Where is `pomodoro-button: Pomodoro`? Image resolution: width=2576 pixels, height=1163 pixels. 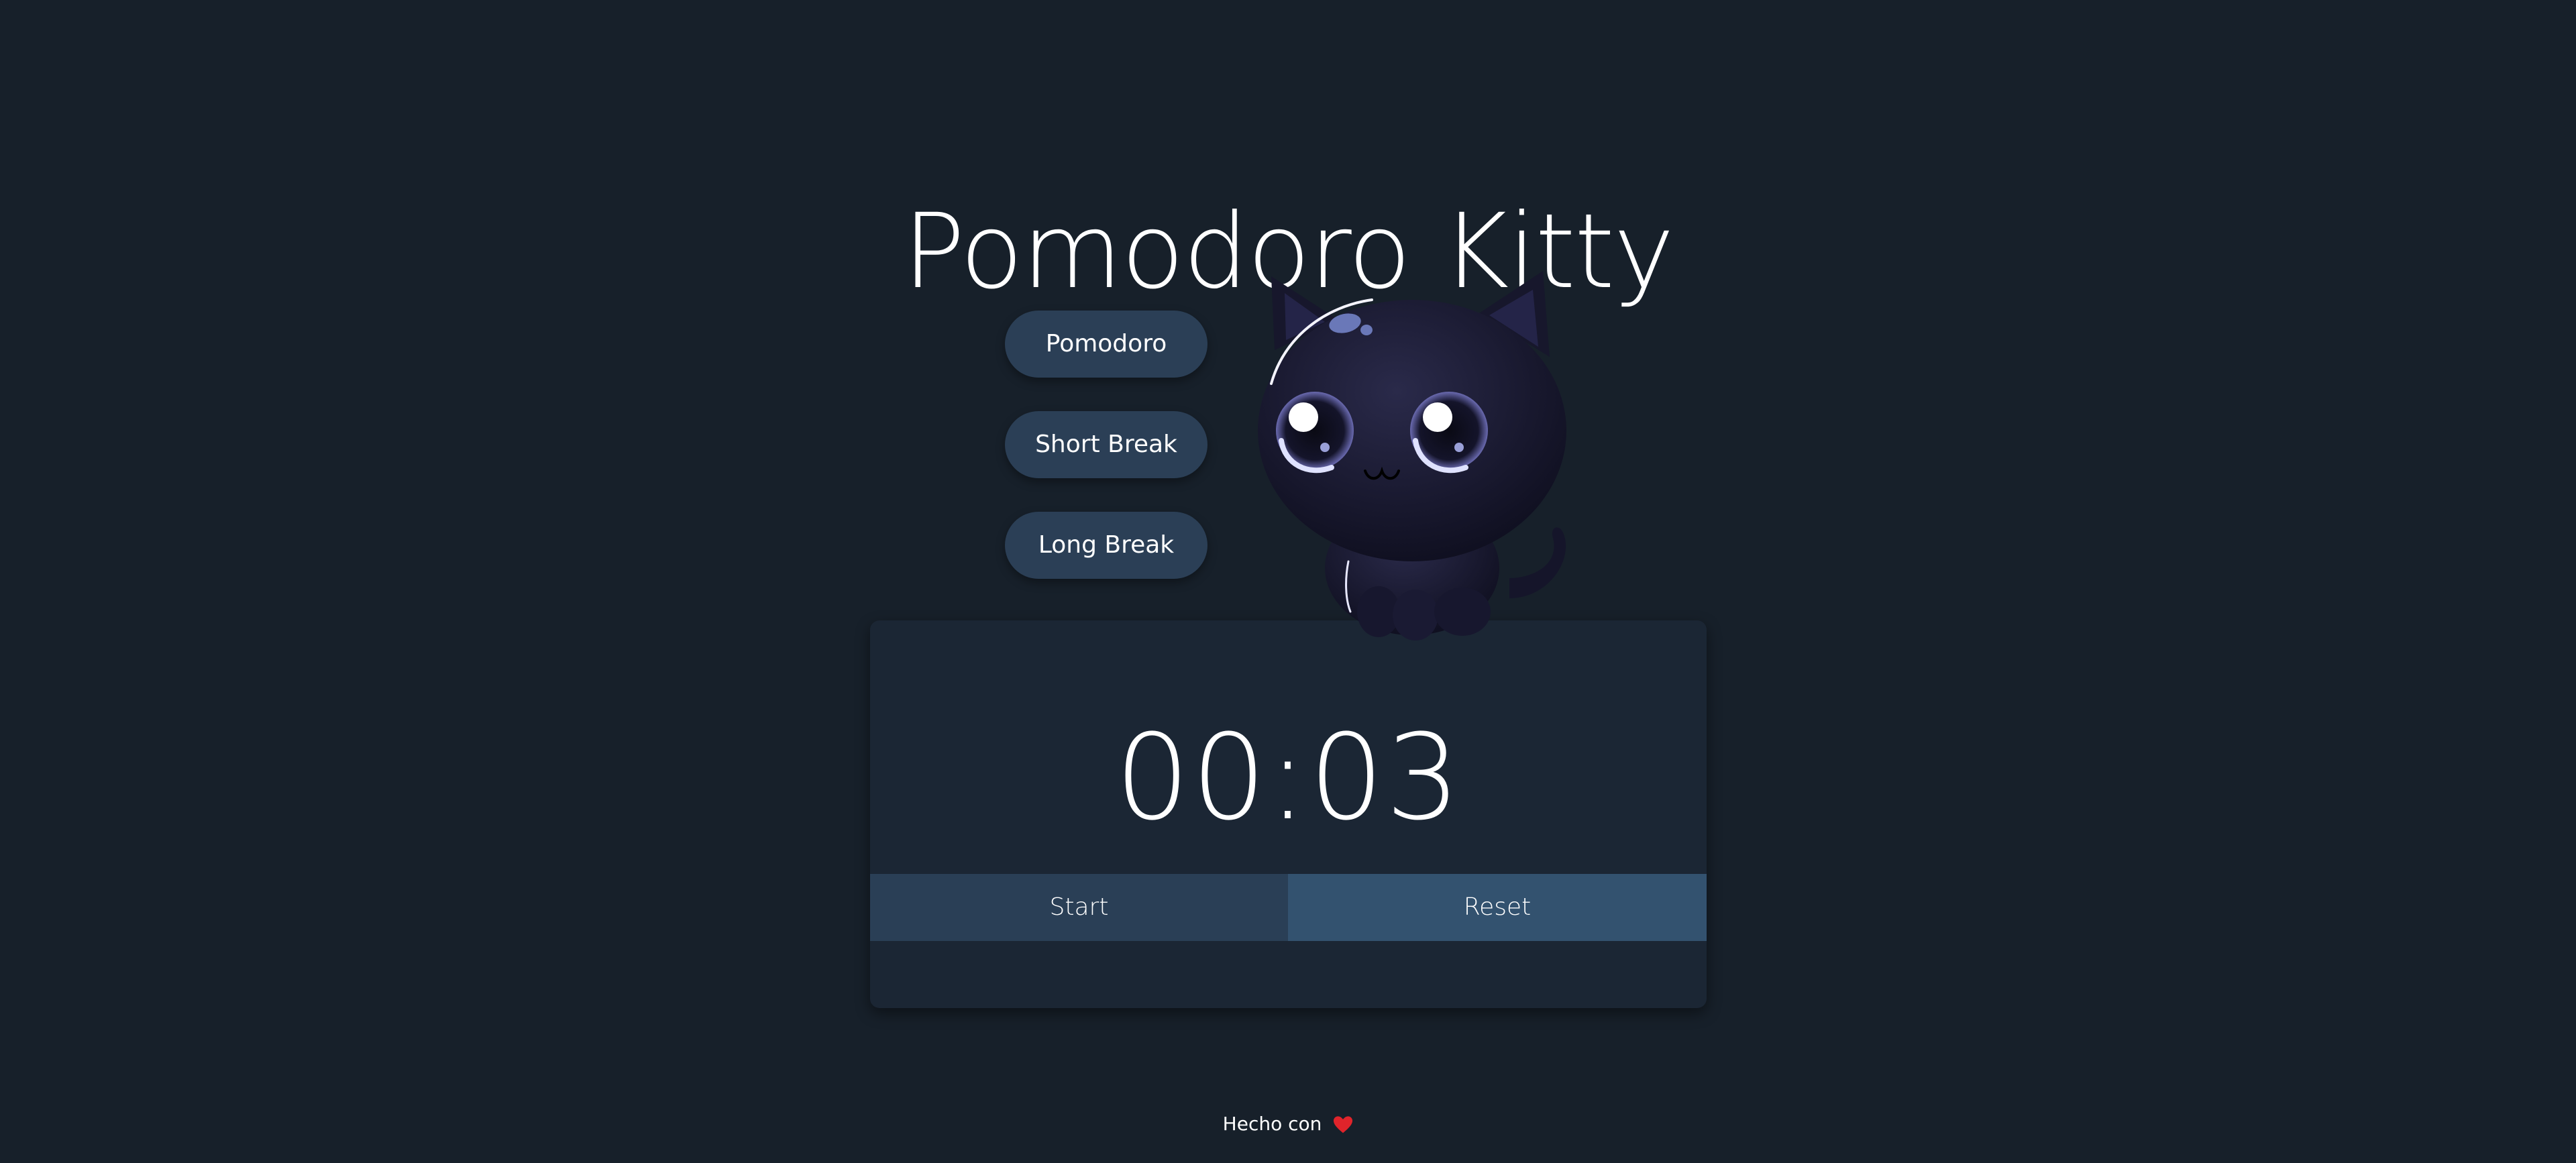
pomodoro-button: Pomodoro is located at coordinates (1106, 344).